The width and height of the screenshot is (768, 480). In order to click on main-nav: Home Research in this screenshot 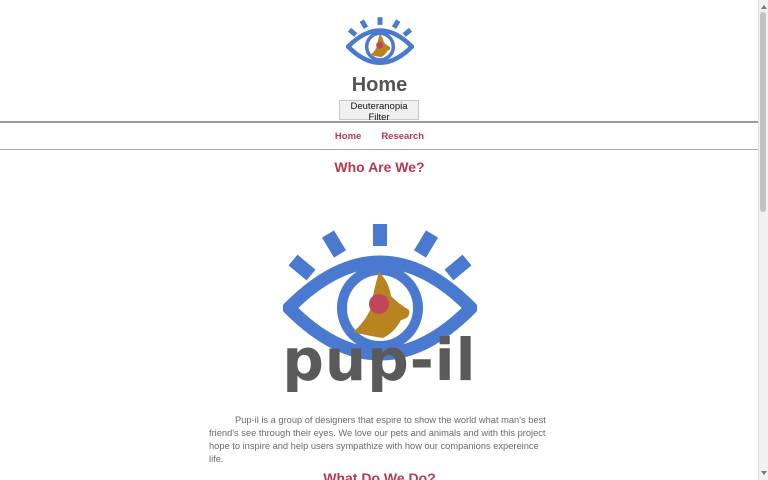, I will do `click(379, 135)`.